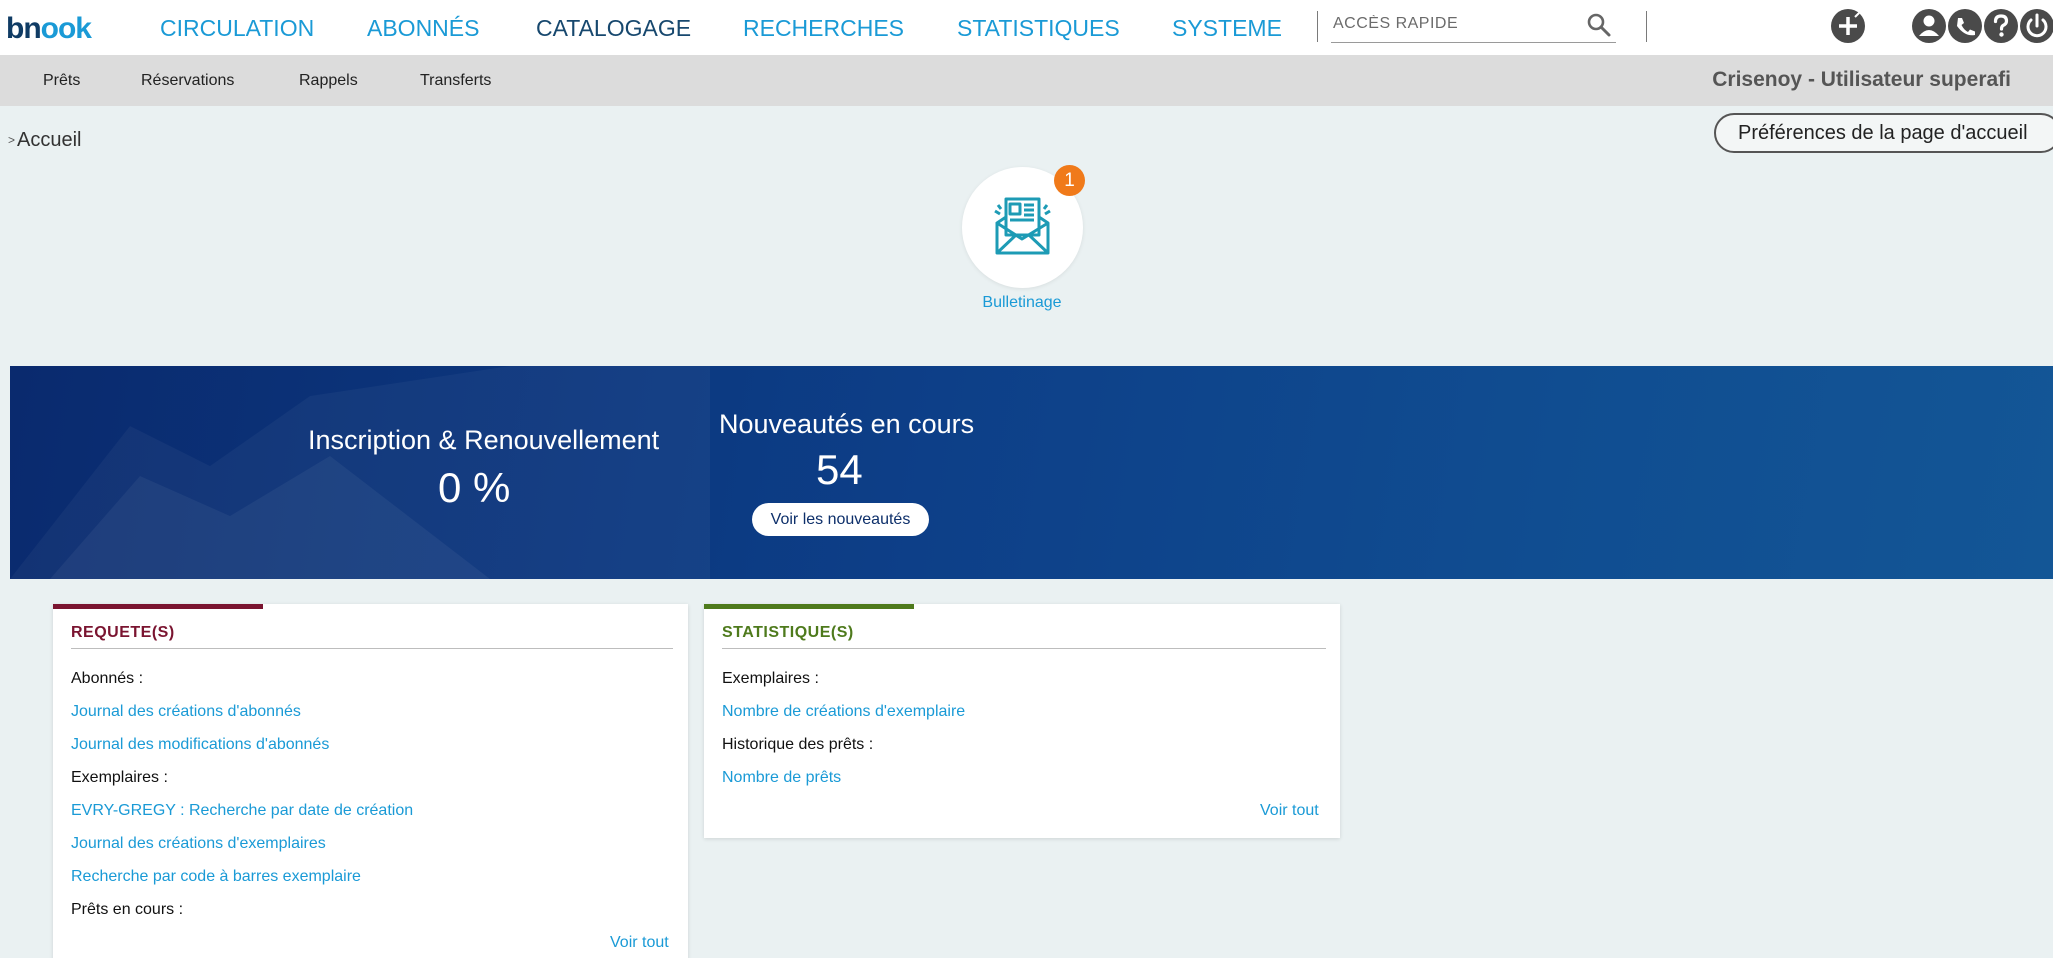  I want to click on banner-decoration, so click(360, 472).